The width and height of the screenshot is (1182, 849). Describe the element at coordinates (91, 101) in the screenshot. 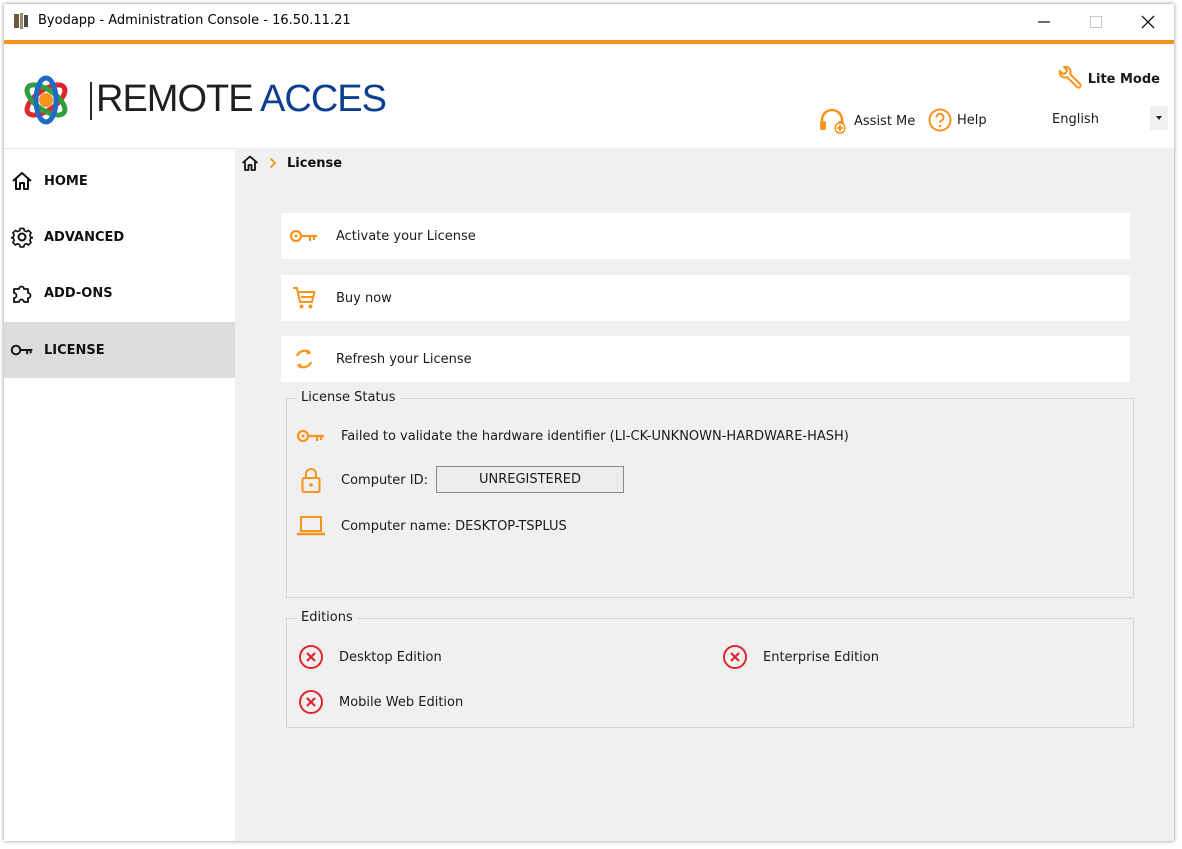

I see `brand-divider` at that location.